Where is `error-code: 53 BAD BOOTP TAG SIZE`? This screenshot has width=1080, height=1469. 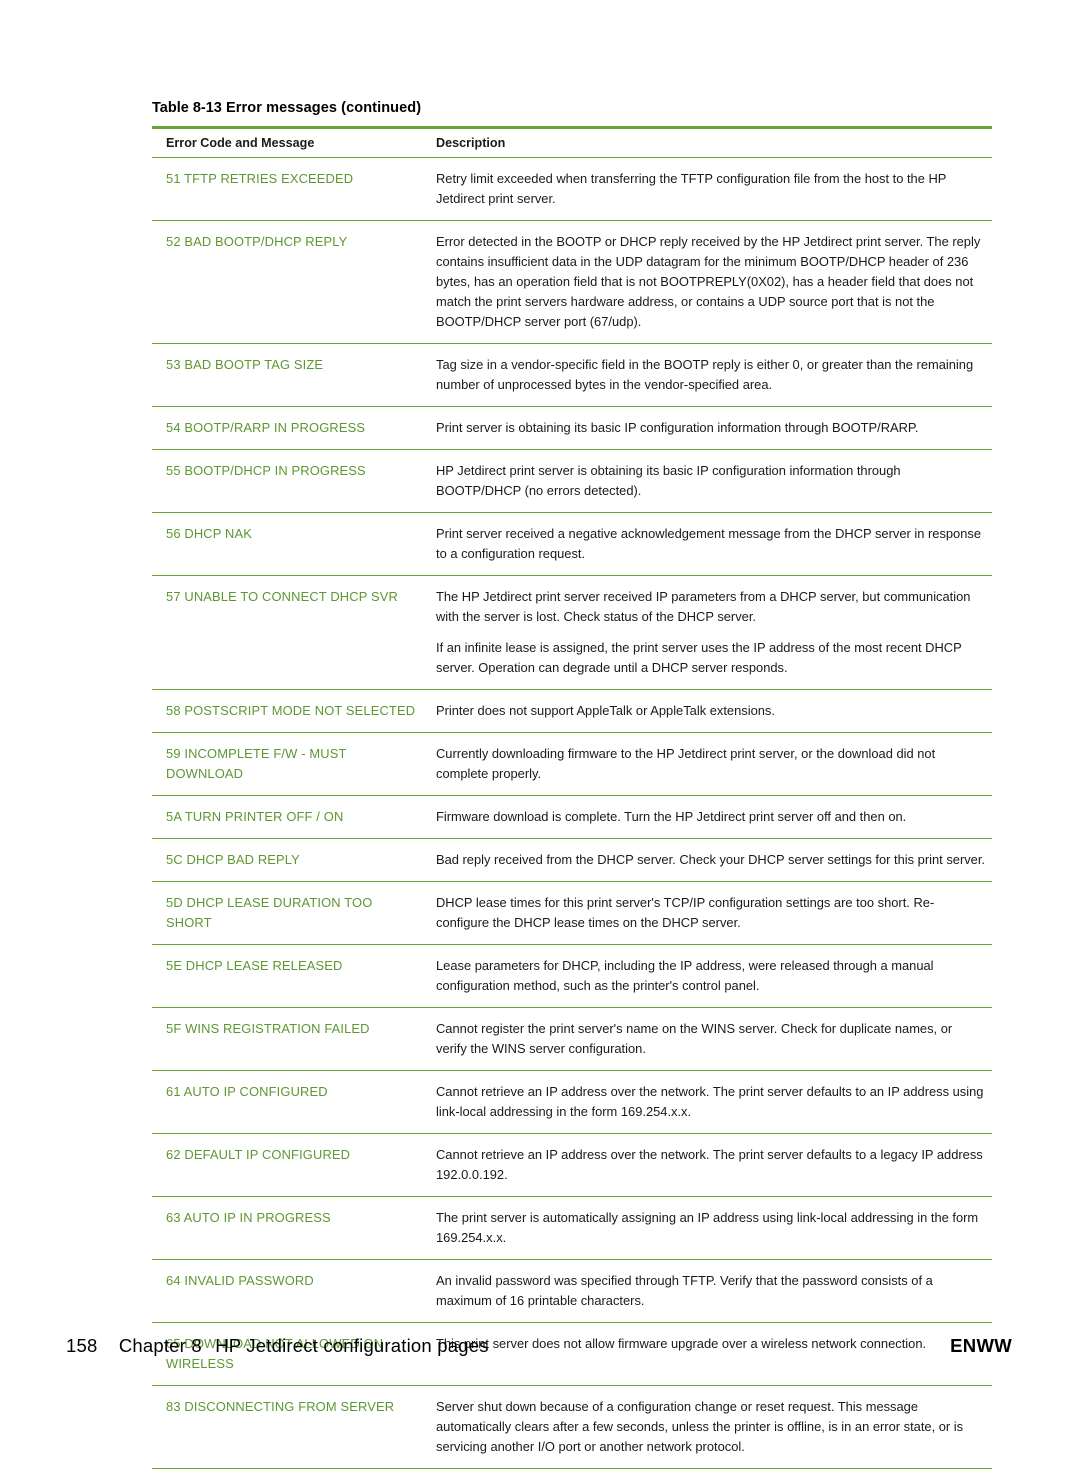
error-code: 53 BAD BOOTP TAG SIZE is located at coordinates (287, 375).